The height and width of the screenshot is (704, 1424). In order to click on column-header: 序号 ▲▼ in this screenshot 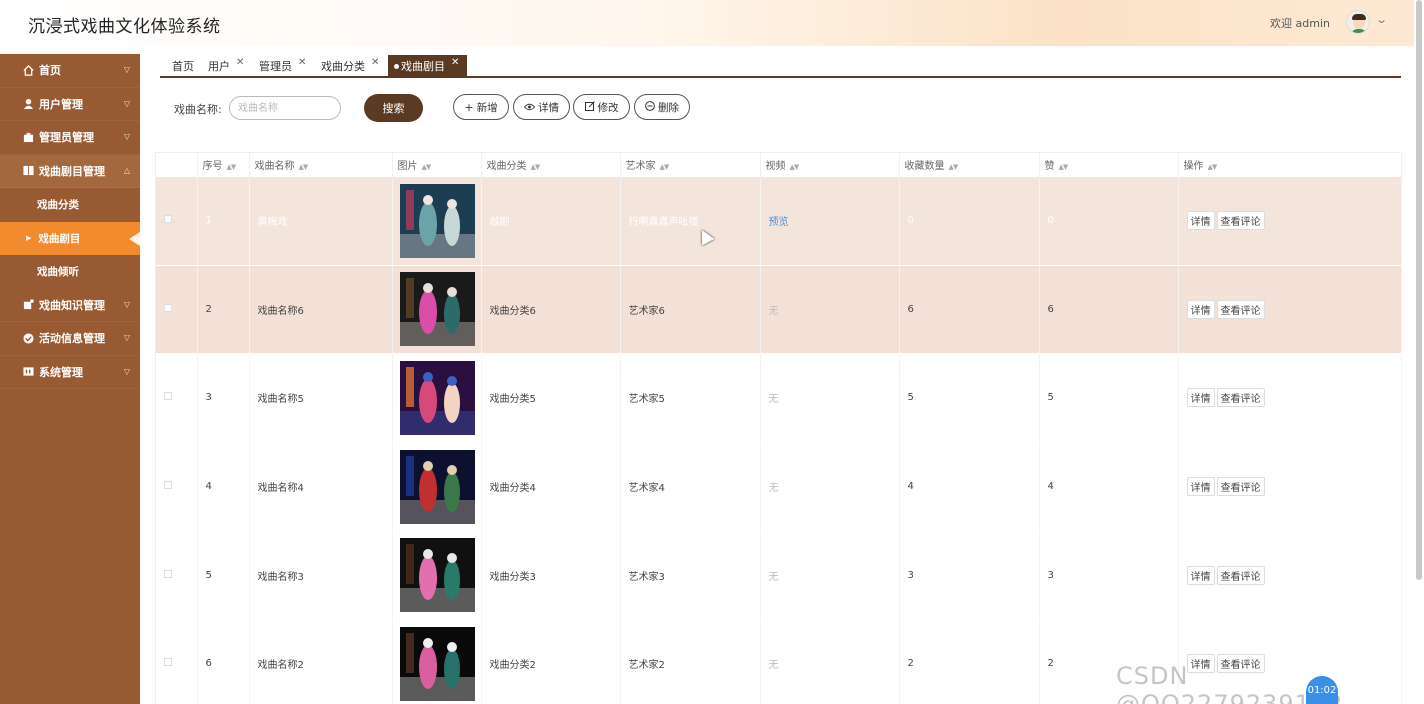, I will do `click(223, 164)`.